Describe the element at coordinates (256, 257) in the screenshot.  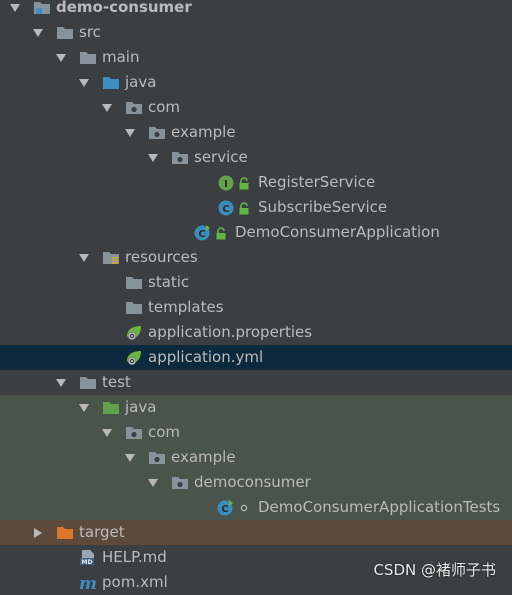
I see `tree-node-resources: resources` at that location.